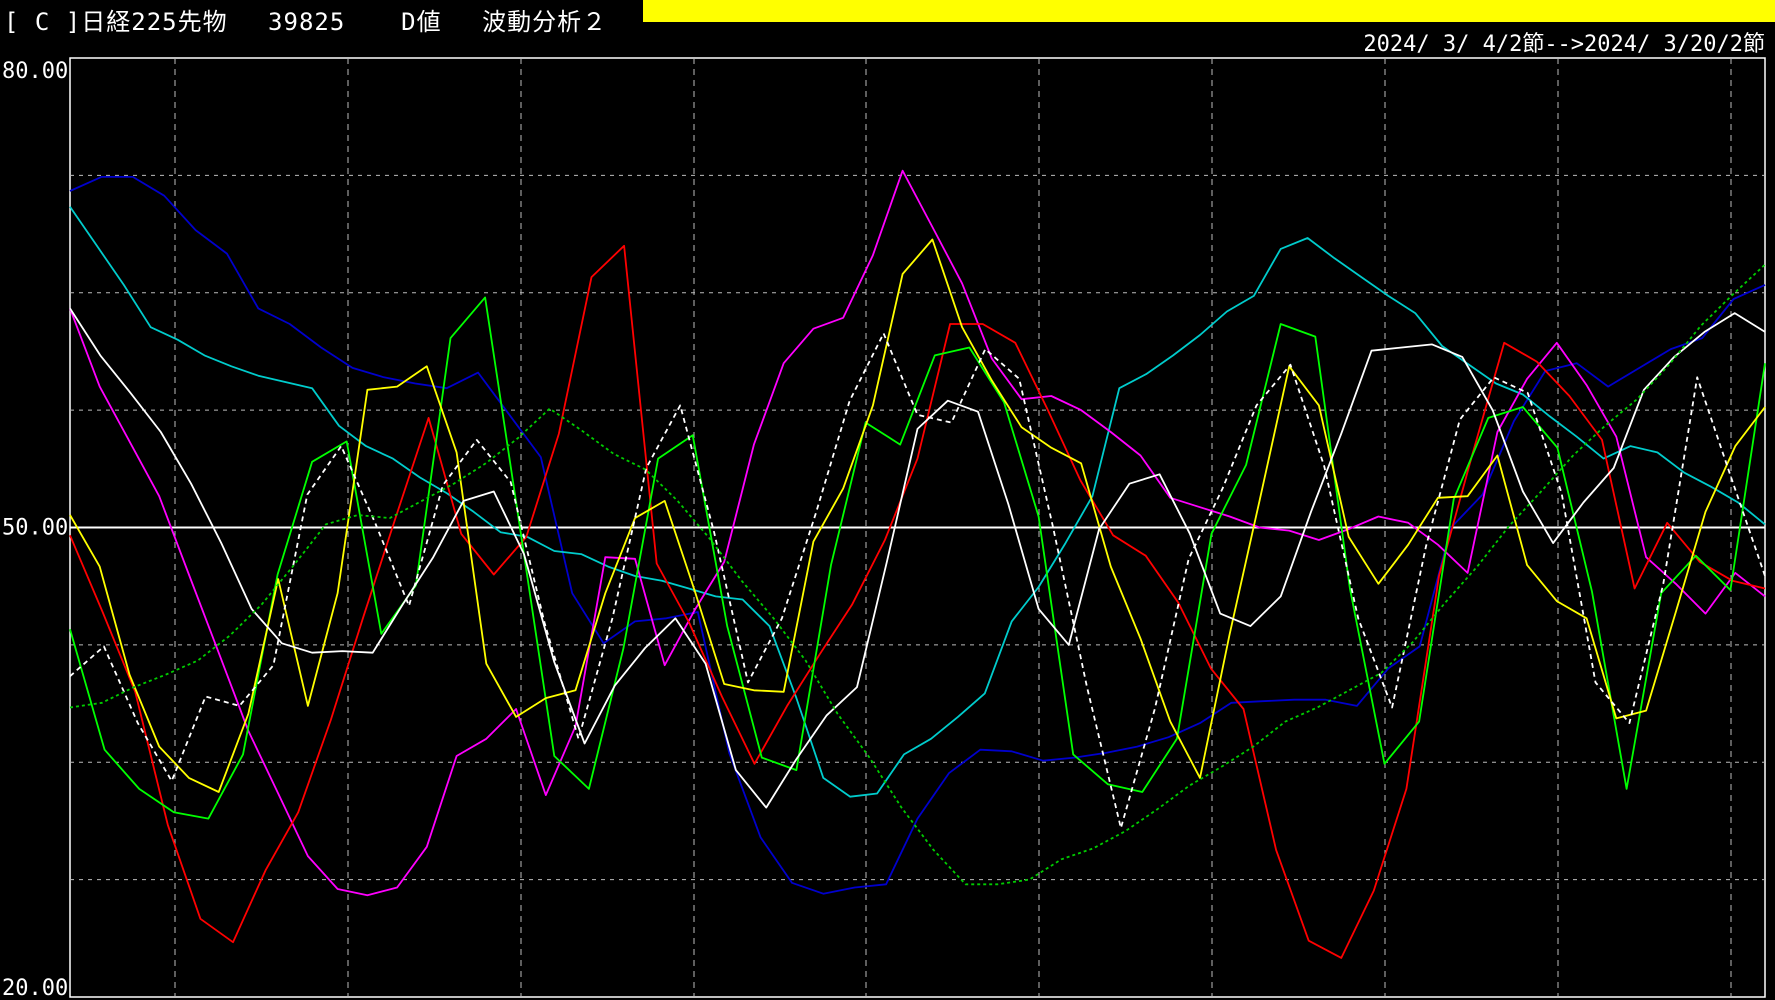 This screenshot has width=1775, height=1000. What do you see at coordinates (35, 988) in the screenshot?
I see `y-tick-label: 20.00` at bounding box center [35, 988].